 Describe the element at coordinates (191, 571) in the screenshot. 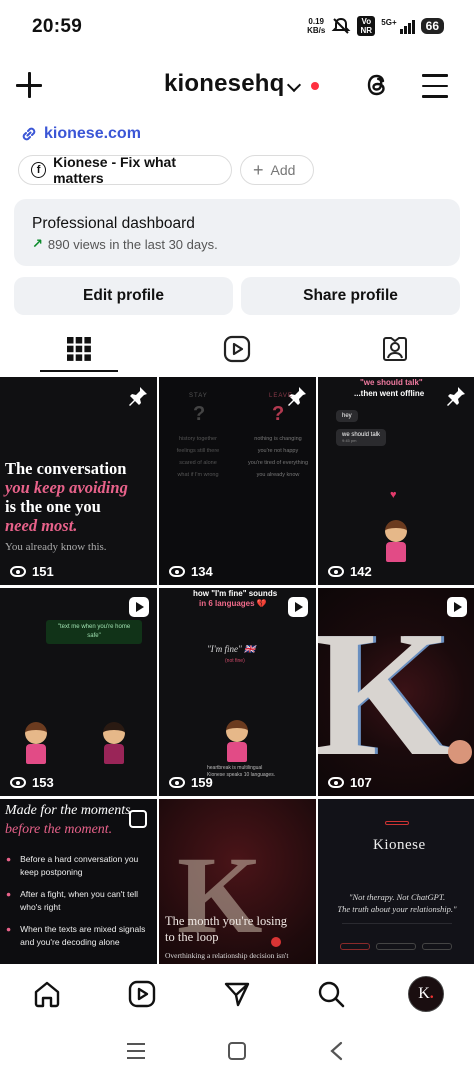

I see `view-count: 134` at that location.